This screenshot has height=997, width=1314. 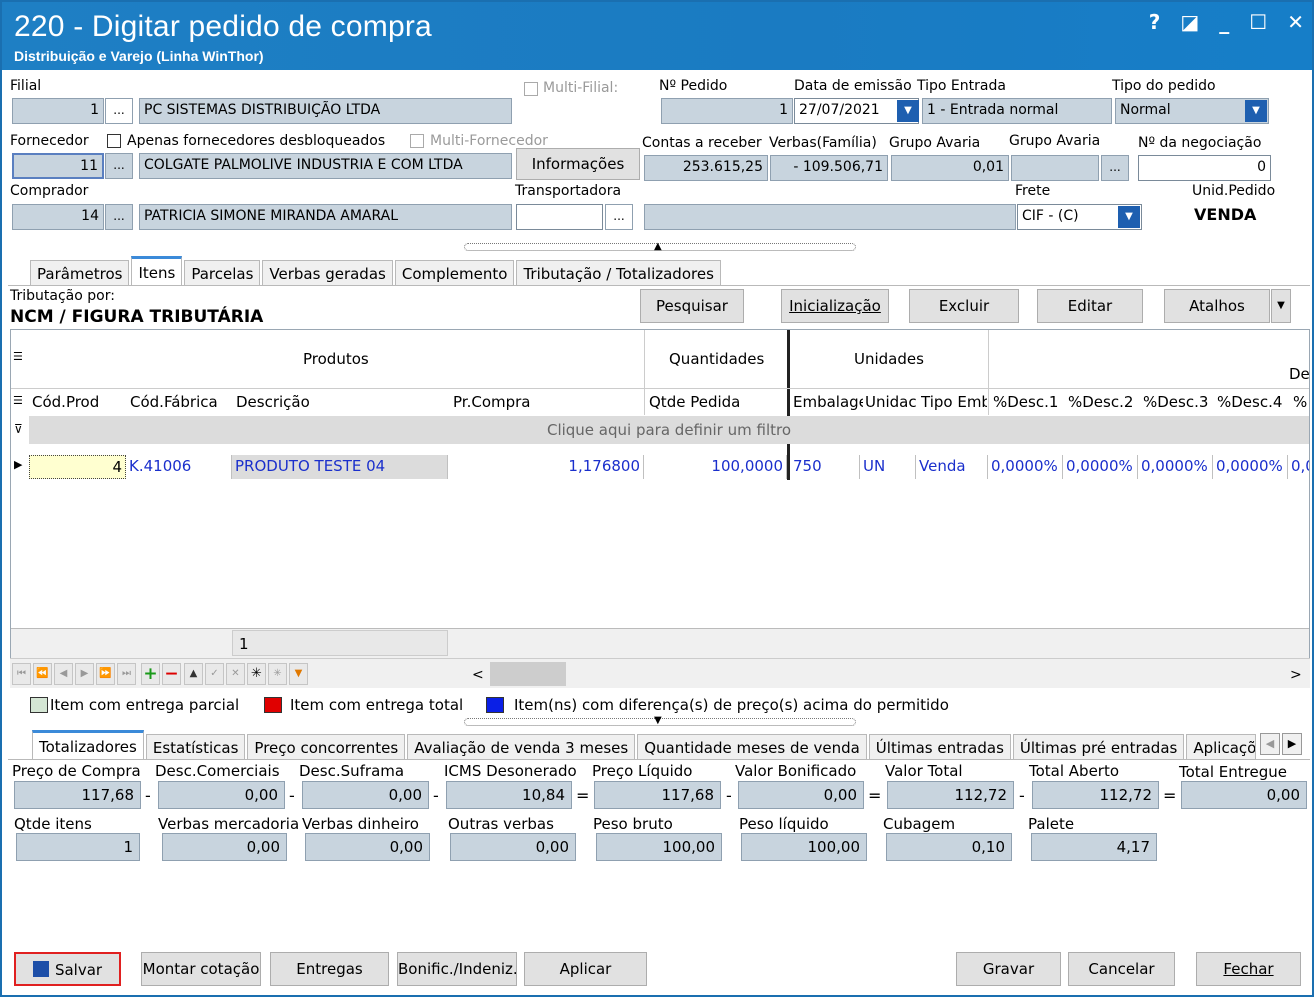 What do you see at coordinates (329, 969) in the screenshot?
I see `entregas-button: Entregas` at bounding box center [329, 969].